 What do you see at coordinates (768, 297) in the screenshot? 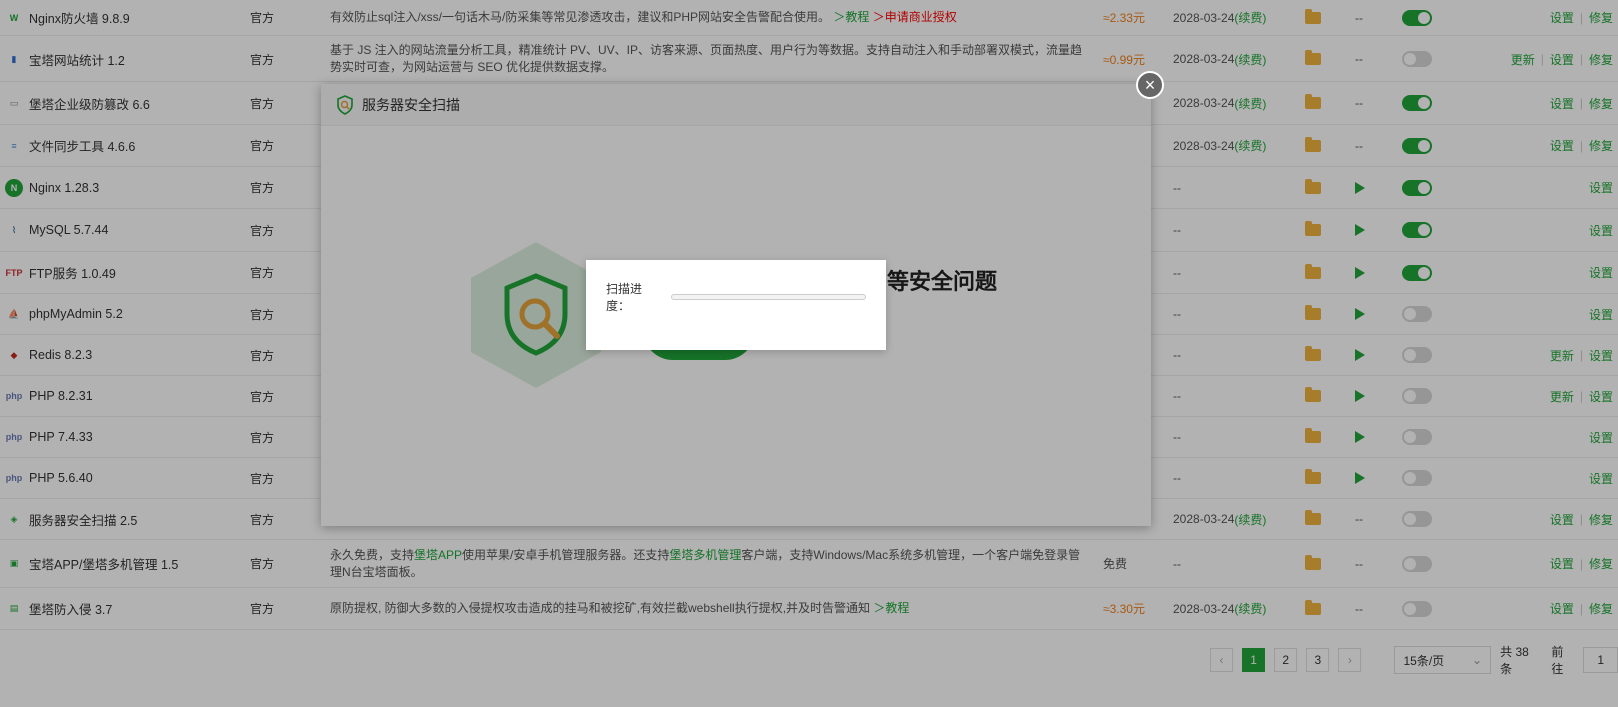
I see `progress-bar` at bounding box center [768, 297].